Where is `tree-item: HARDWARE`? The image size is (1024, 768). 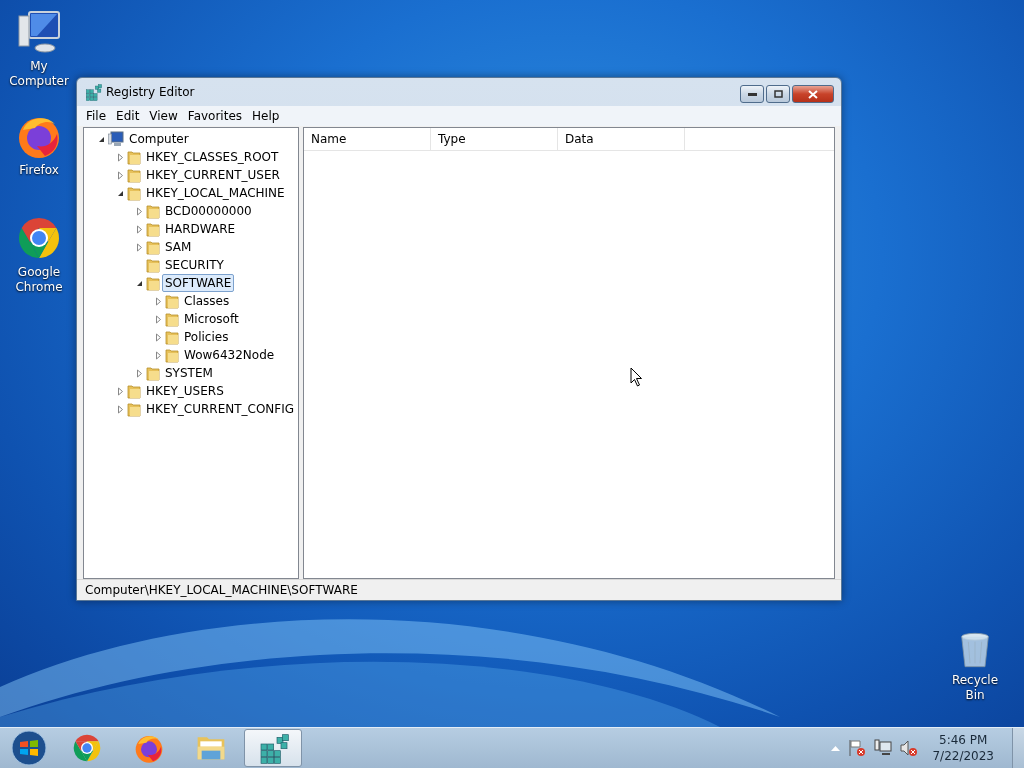
tree-item: HARDWARE is located at coordinates (200, 229).